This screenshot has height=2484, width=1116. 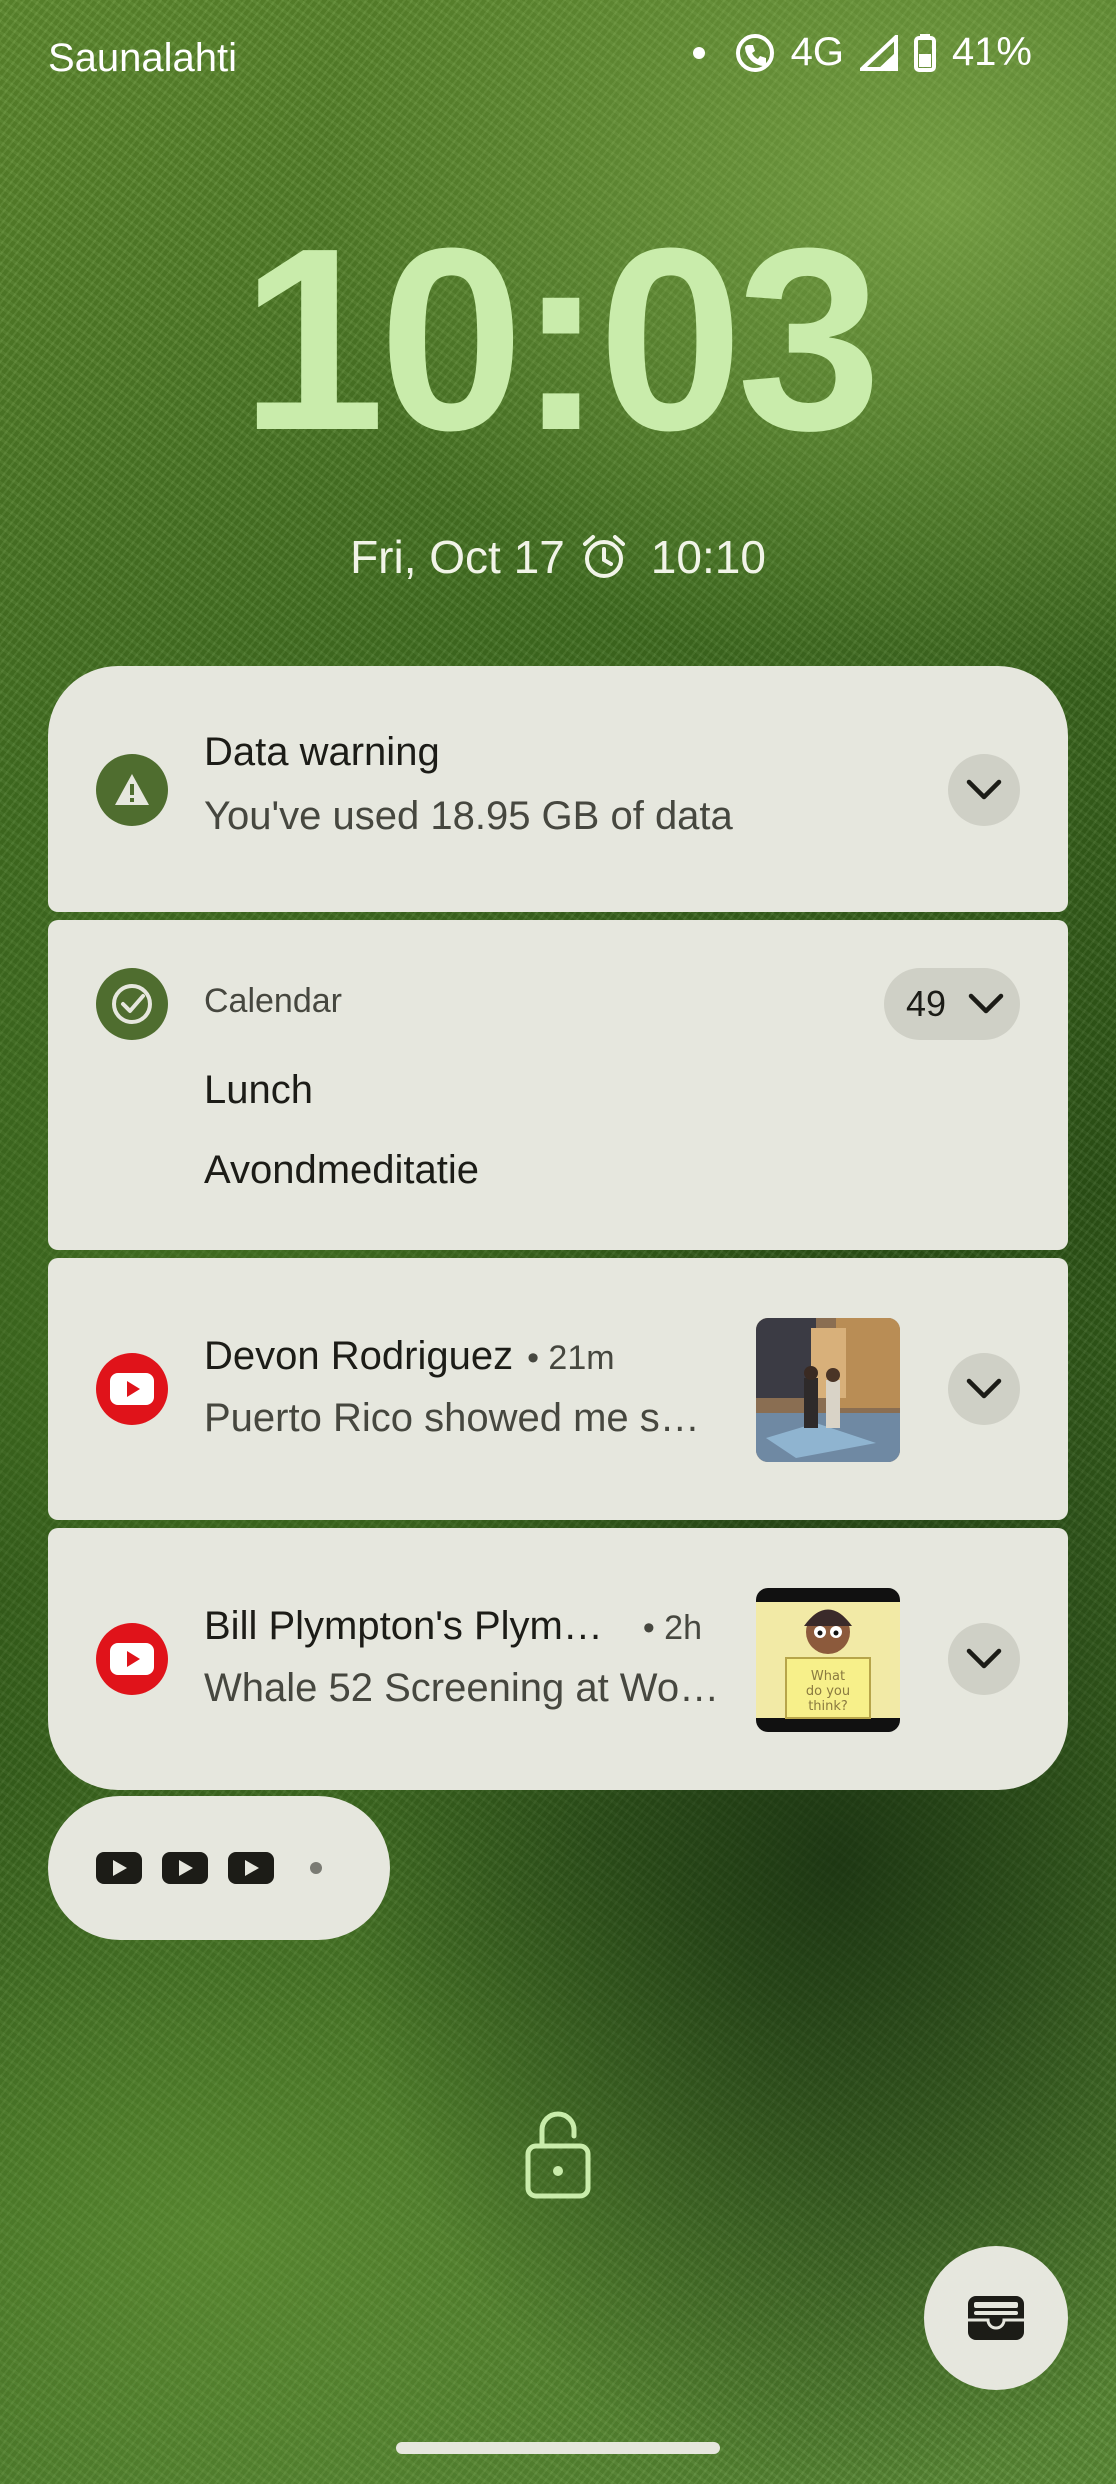 I want to click on battery-icon, so click(x=924, y=52).